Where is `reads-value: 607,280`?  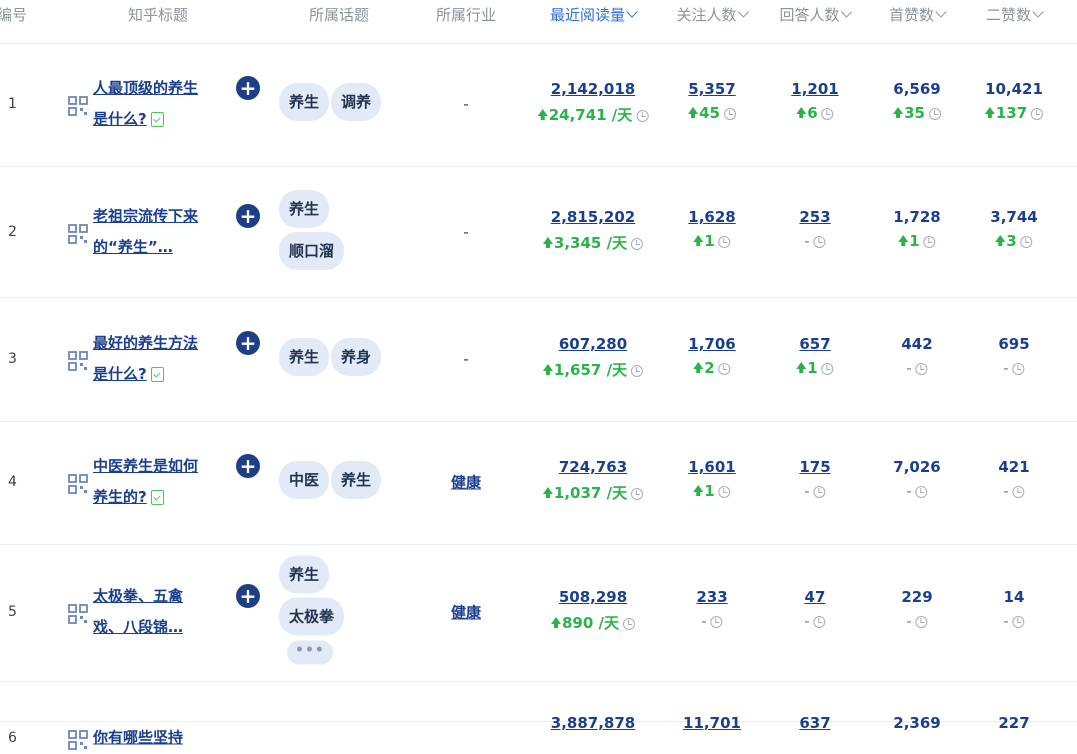 reads-value: 607,280 is located at coordinates (593, 344).